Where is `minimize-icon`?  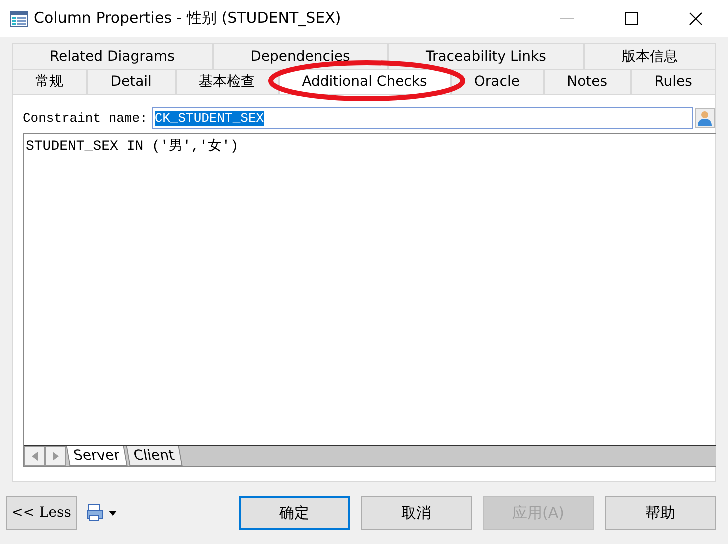 minimize-icon is located at coordinates (567, 19).